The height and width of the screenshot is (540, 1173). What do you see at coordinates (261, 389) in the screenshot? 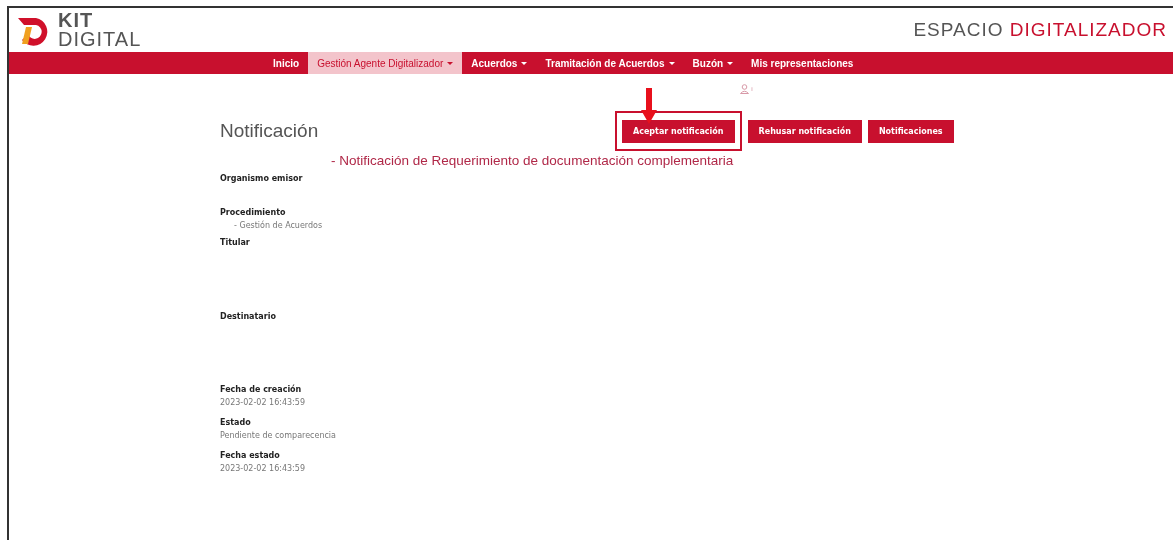
I see `field-label: Fecha de creación` at bounding box center [261, 389].